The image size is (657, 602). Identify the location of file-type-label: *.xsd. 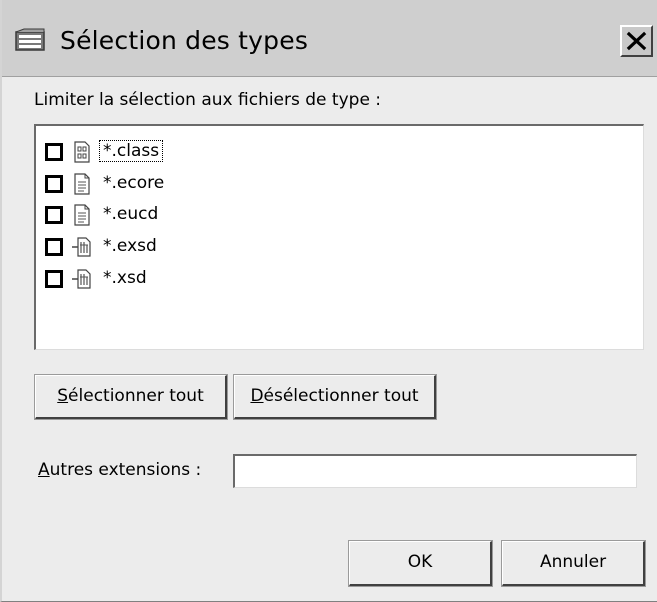
(125, 278).